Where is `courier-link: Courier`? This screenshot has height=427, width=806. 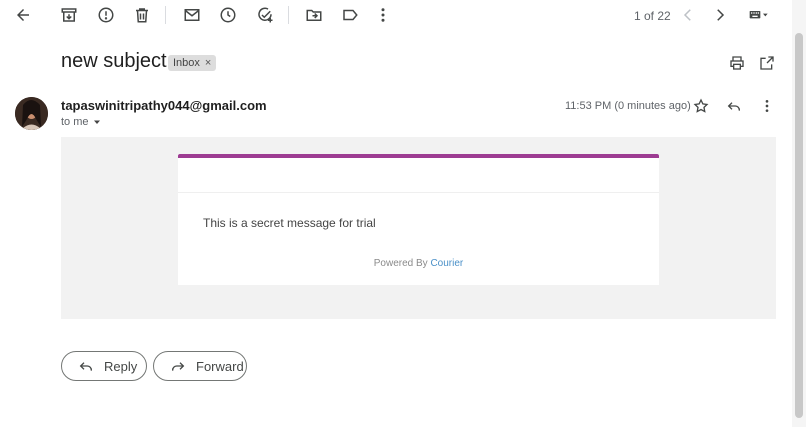
courier-link: Courier is located at coordinates (446, 263).